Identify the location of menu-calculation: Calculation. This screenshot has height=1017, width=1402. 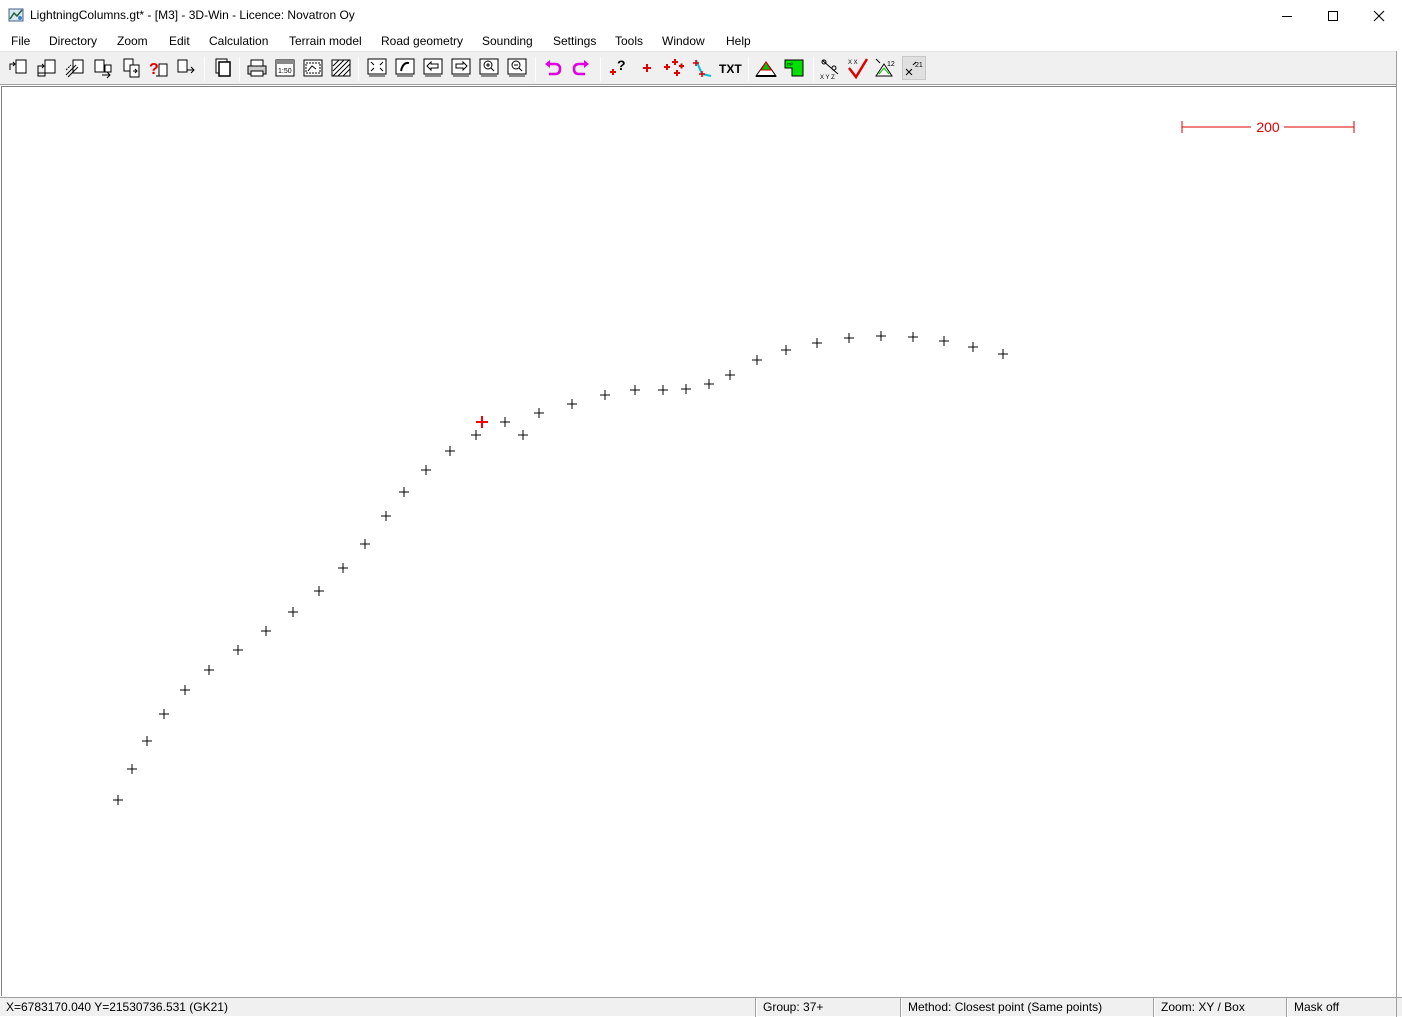
(238, 41).